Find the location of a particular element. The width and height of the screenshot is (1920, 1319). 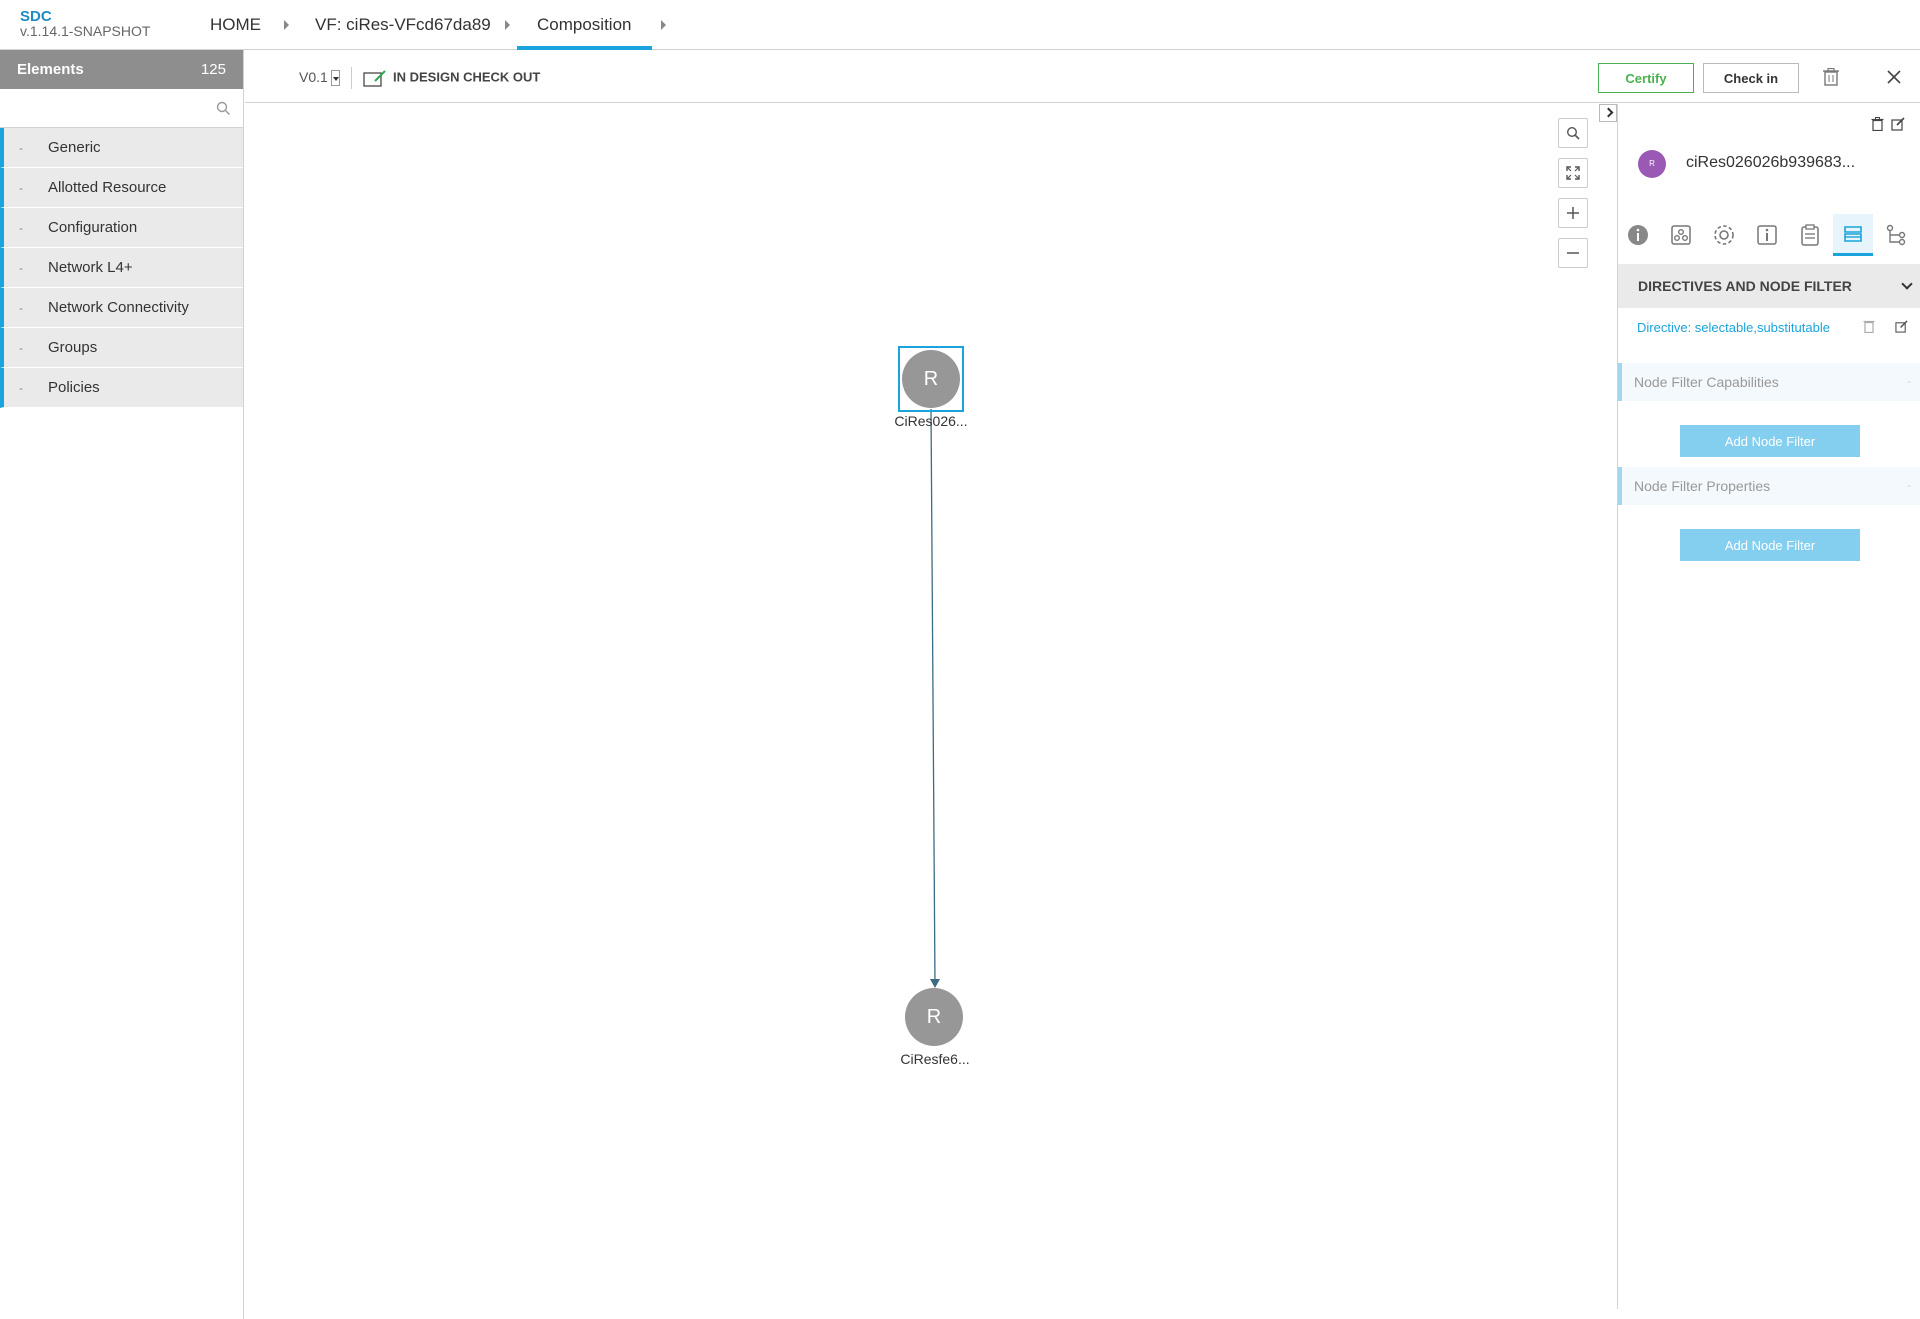

check-in-button: Check in is located at coordinates (1751, 78).